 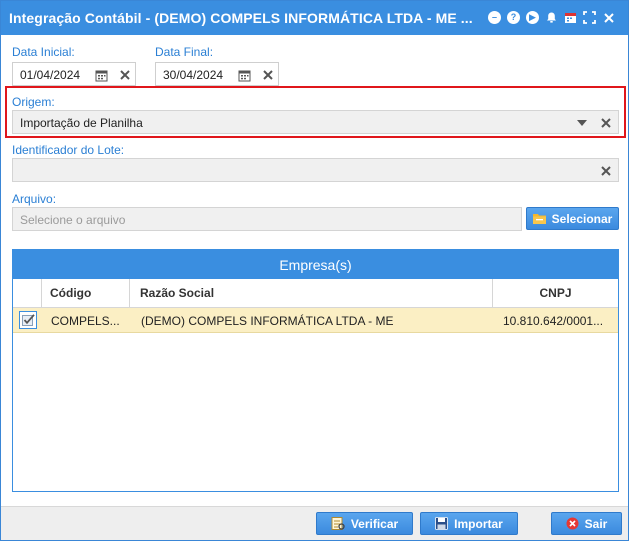 What do you see at coordinates (315, 122) in the screenshot?
I see `origem-select: Importação de Planilha` at bounding box center [315, 122].